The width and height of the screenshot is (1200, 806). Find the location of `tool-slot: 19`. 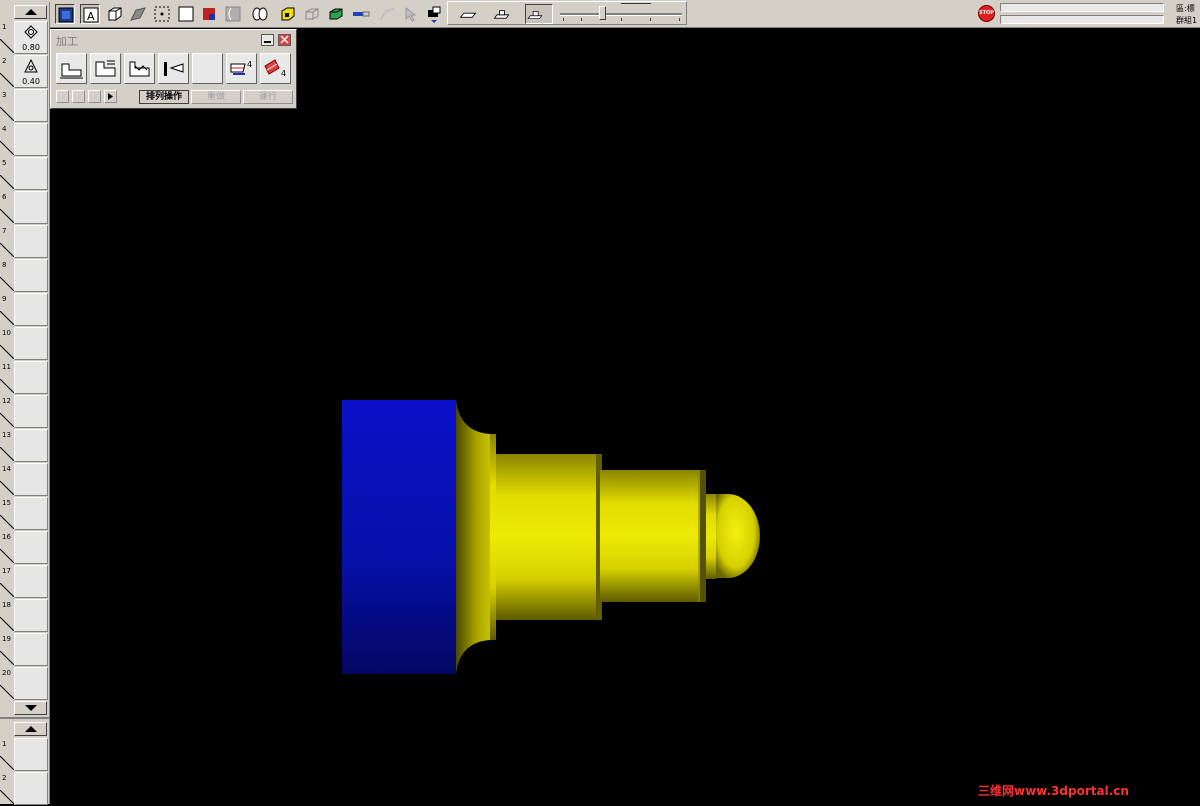

tool-slot: 19 is located at coordinates (24, 650).